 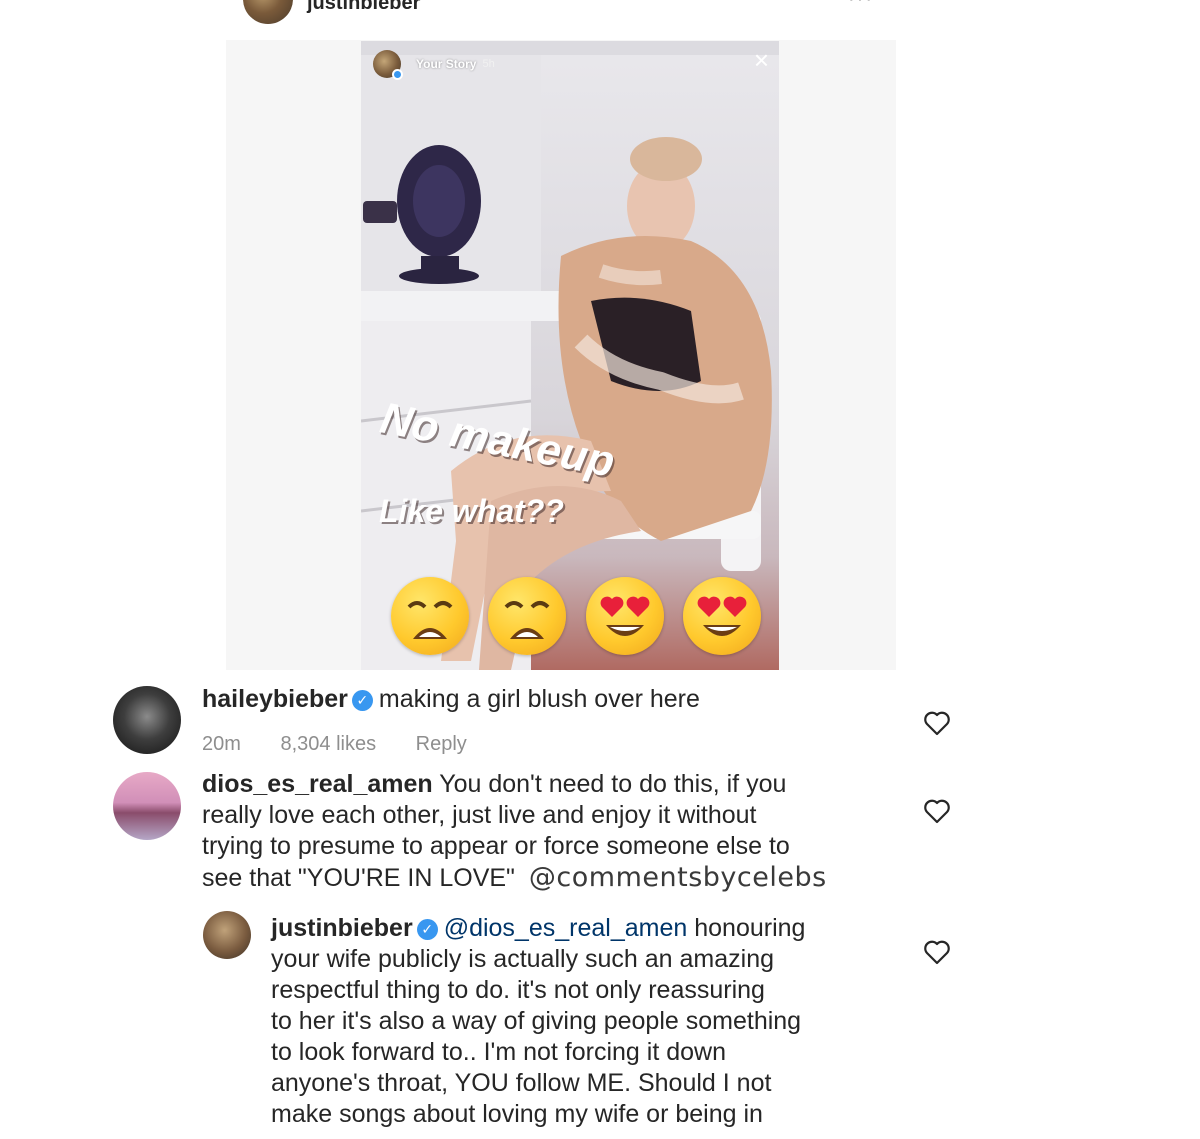 What do you see at coordinates (600, 15) in the screenshot?
I see `post-header: justinbieber ···` at bounding box center [600, 15].